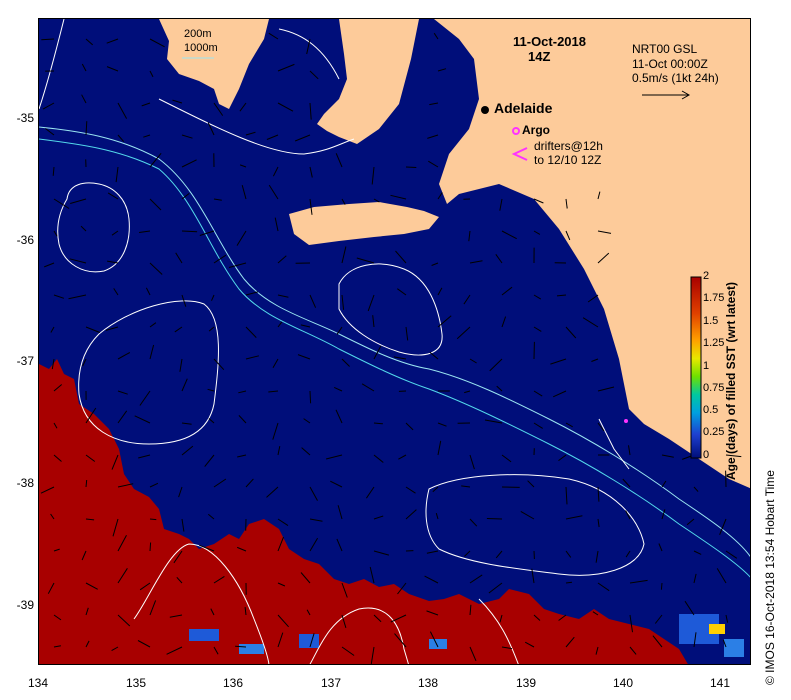 The width and height of the screenshot is (791, 700). Describe the element at coordinates (485, 110) in the screenshot. I see `adelaide-marker` at that location.